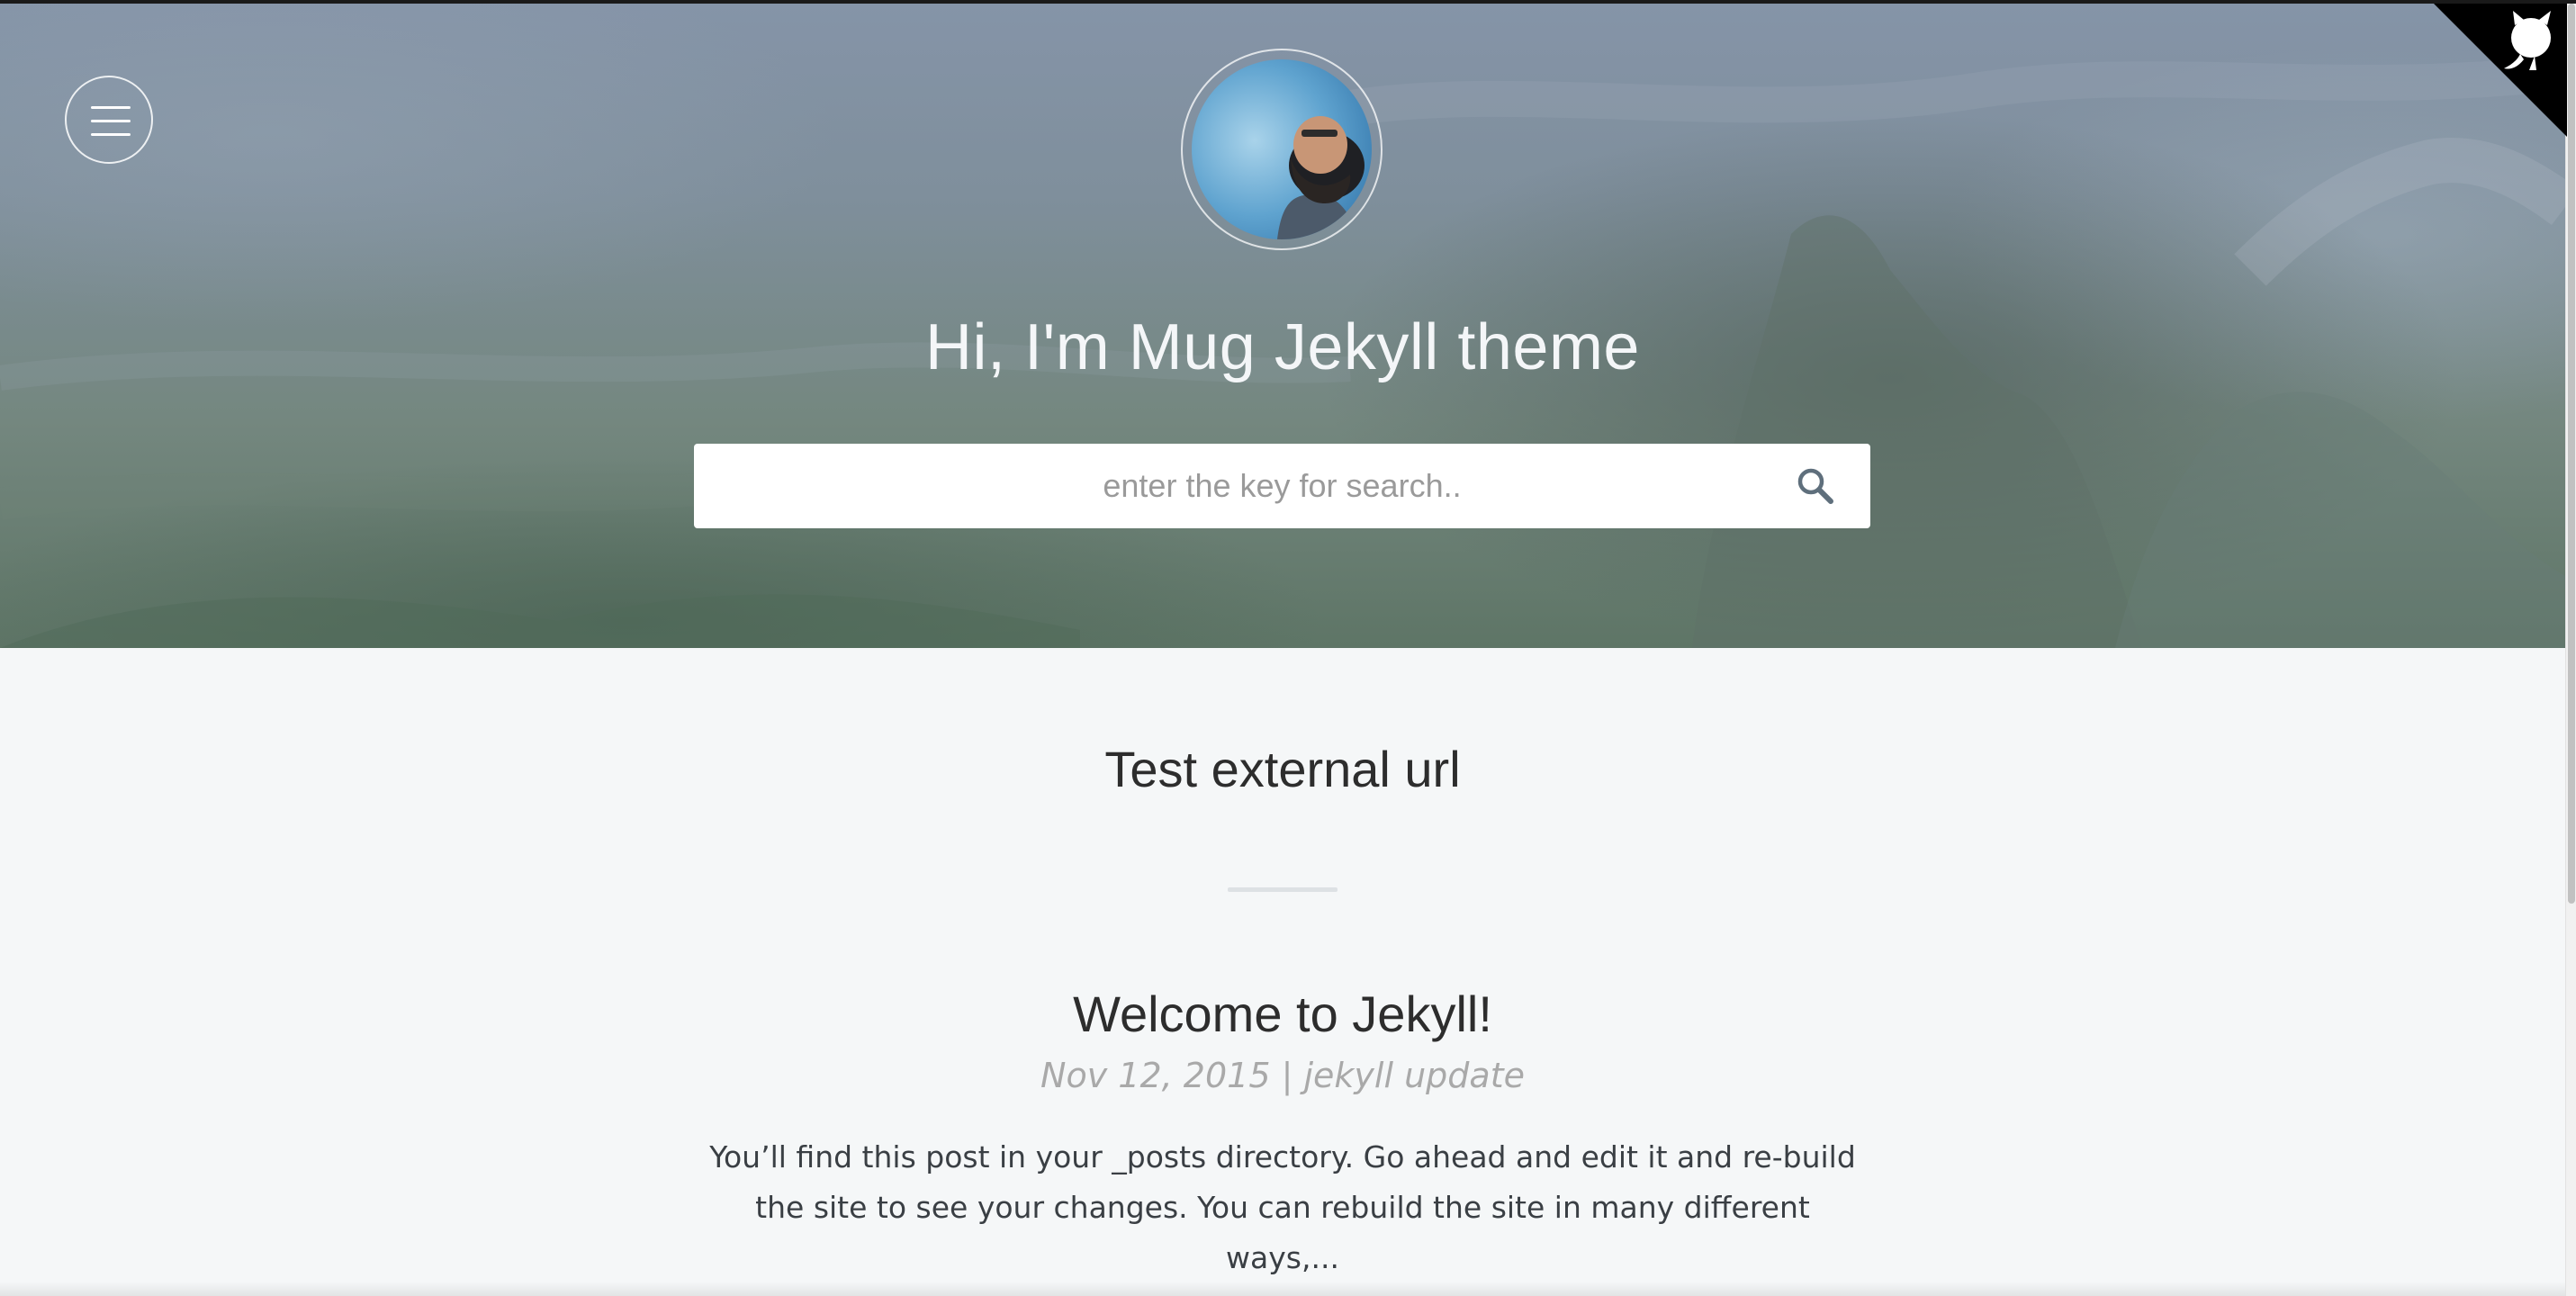  I want to click on avatar-photo, so click(1282, 149).